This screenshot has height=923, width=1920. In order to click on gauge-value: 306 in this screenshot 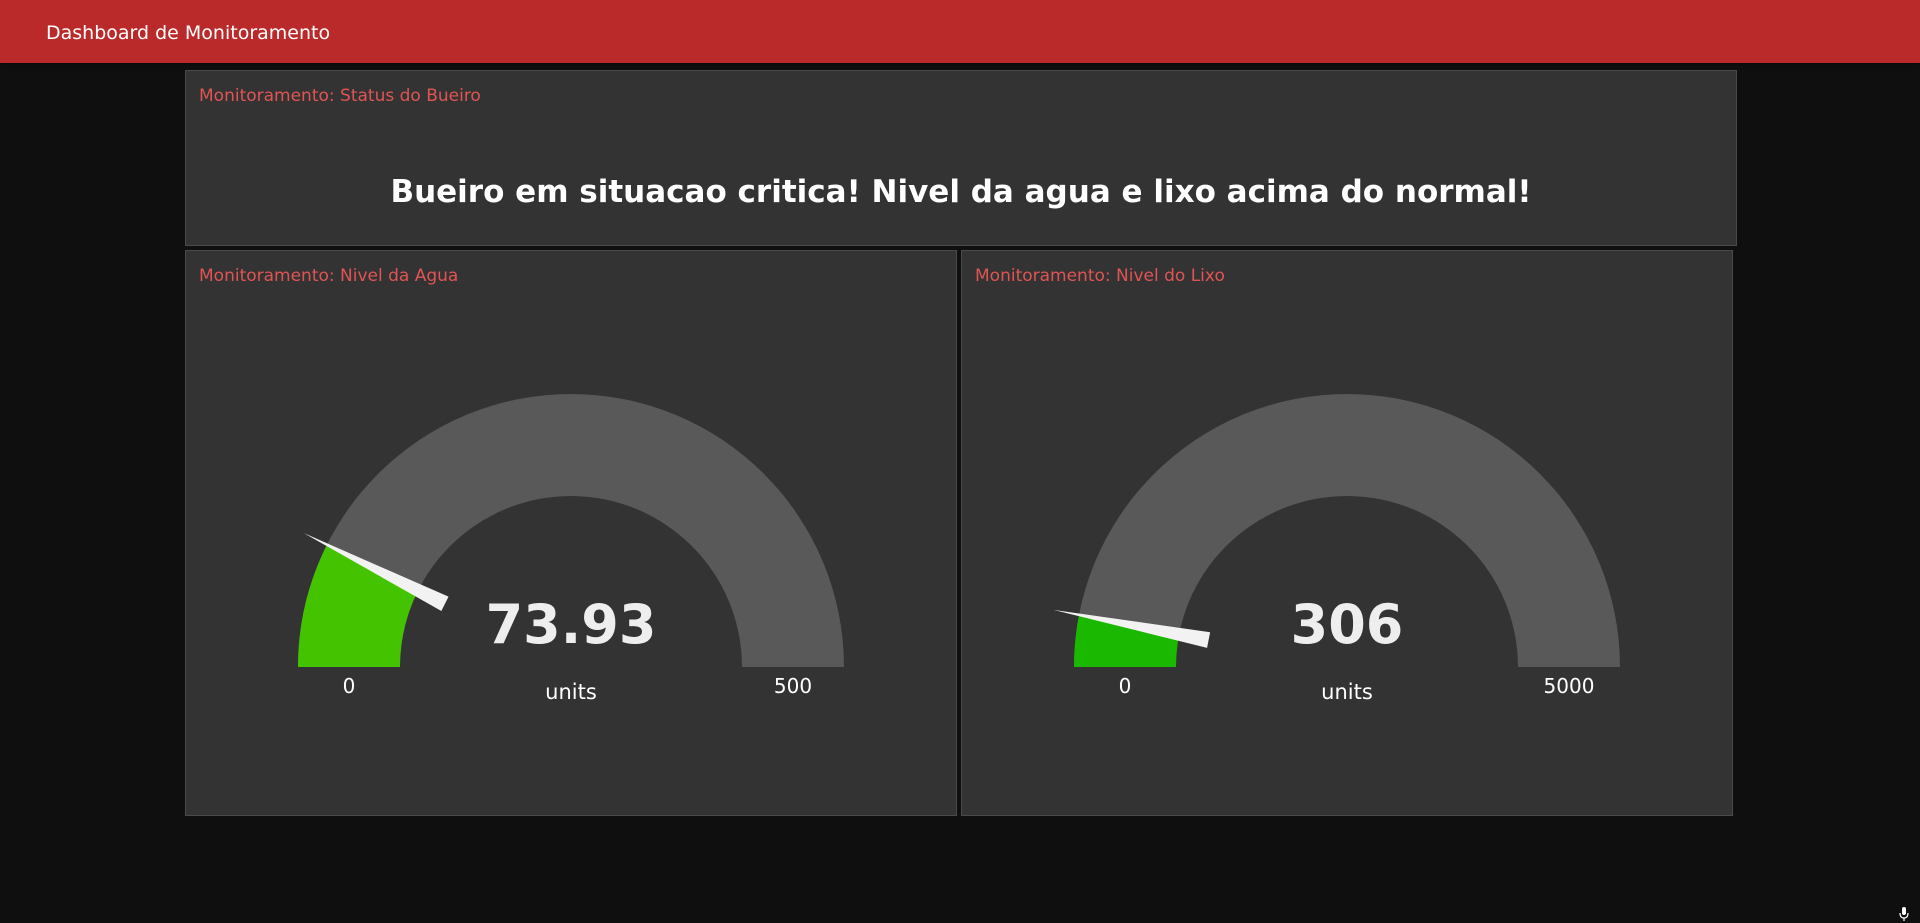, I will do `click(1347, 624)`.